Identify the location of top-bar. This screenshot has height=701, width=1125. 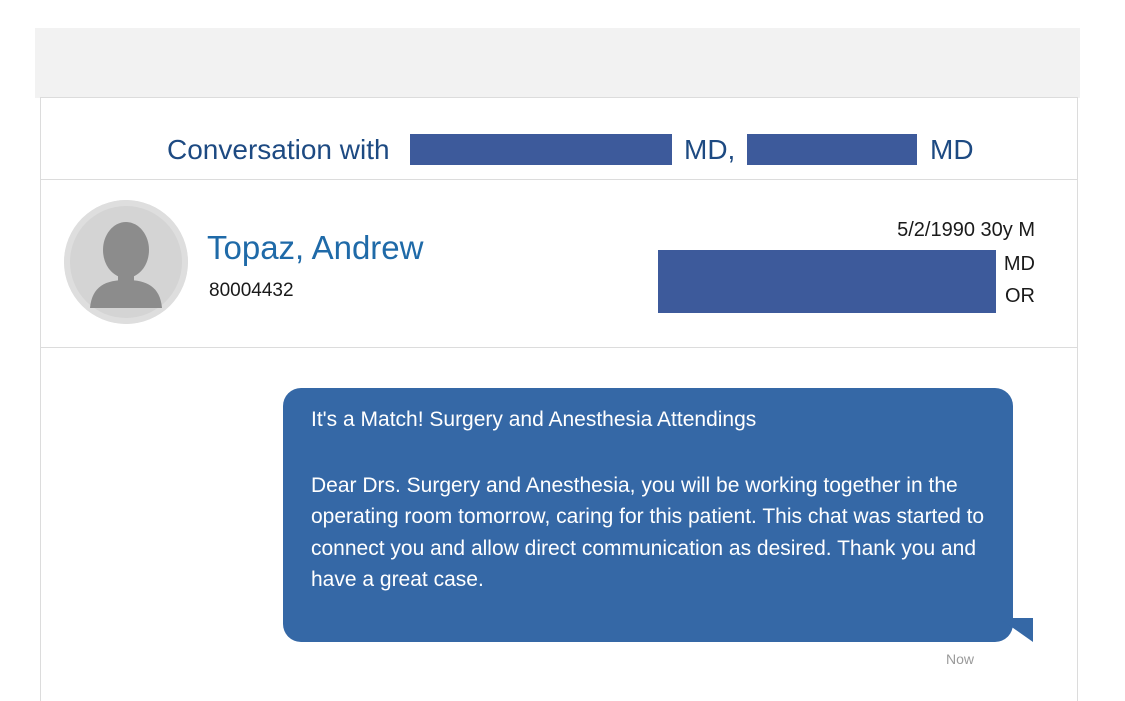
(557, 63).